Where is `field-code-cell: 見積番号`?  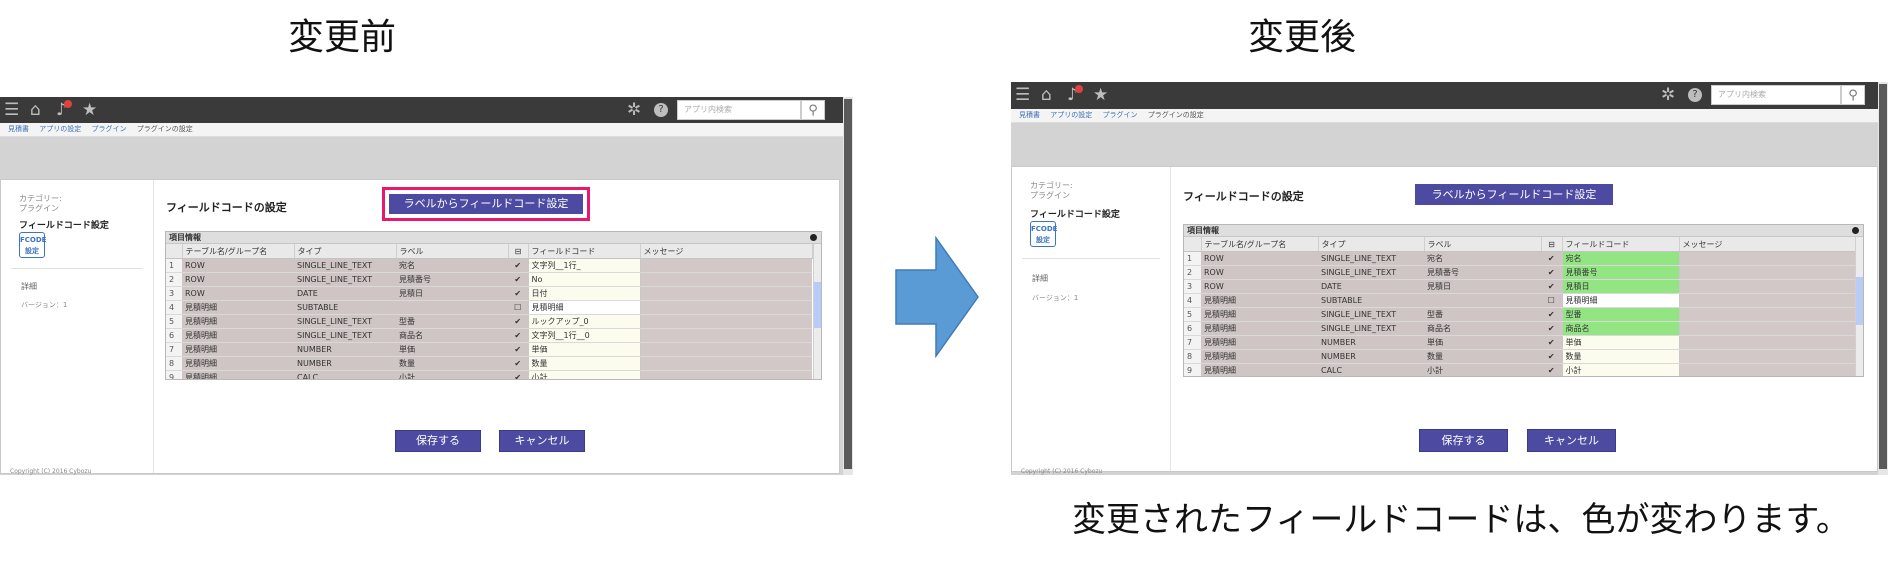 field-code-cell: 見積番号 is located at coordinates (1620, 272).